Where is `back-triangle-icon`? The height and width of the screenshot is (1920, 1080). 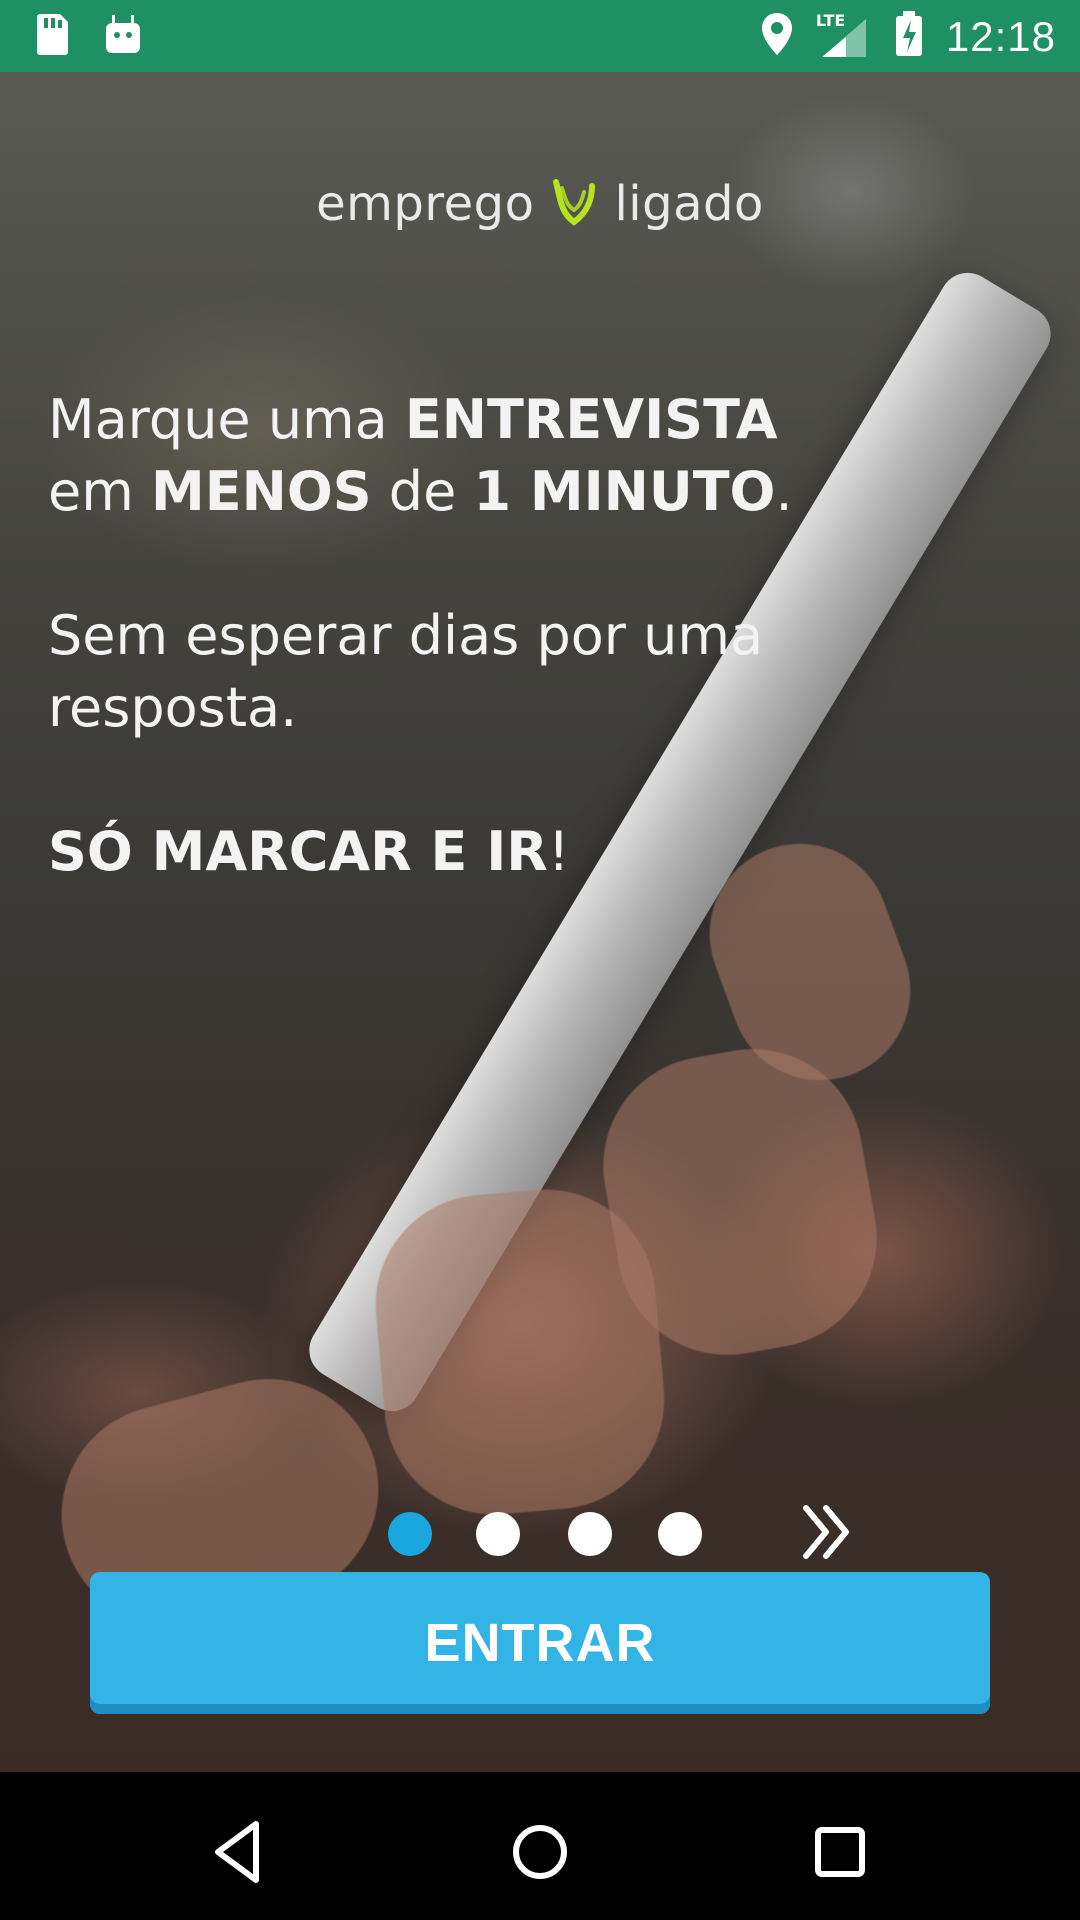
back-triangle-icon is located at coordinates (240, 1852).